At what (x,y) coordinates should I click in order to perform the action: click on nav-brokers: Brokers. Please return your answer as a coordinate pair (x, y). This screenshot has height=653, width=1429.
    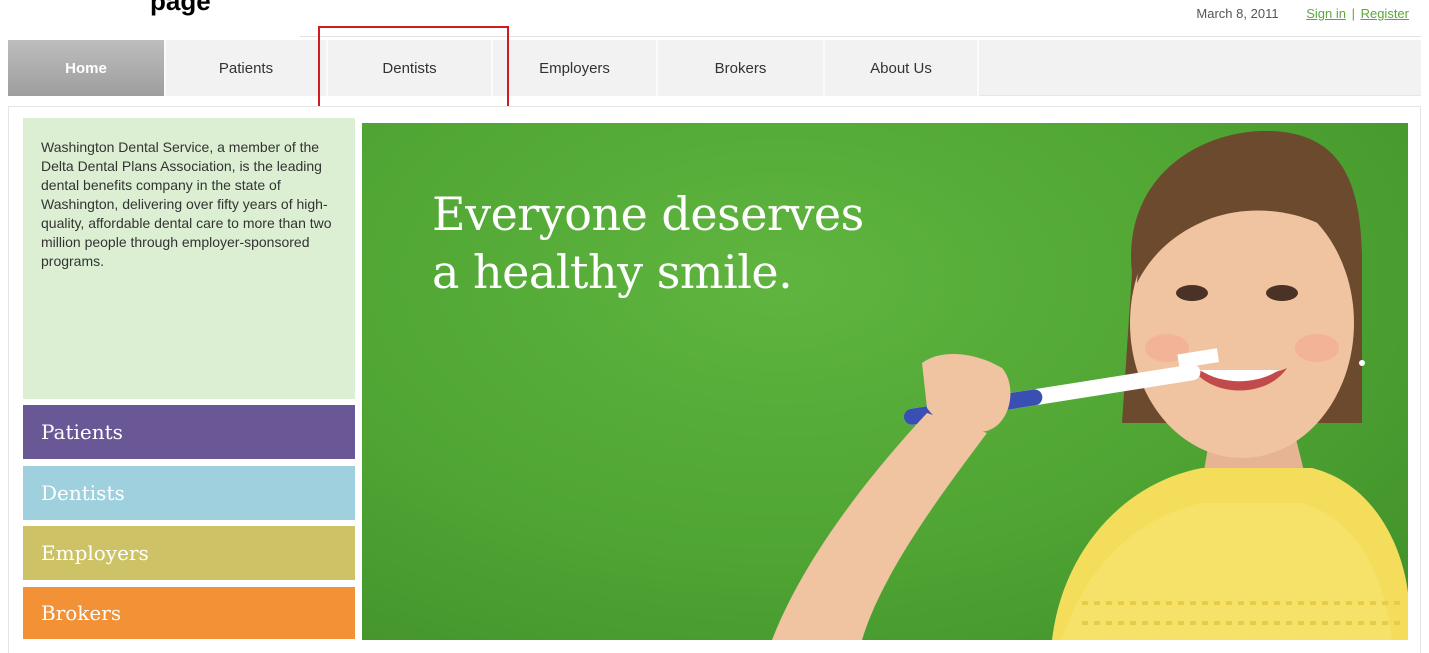
    Looking at the image, I should click on (741, 68).